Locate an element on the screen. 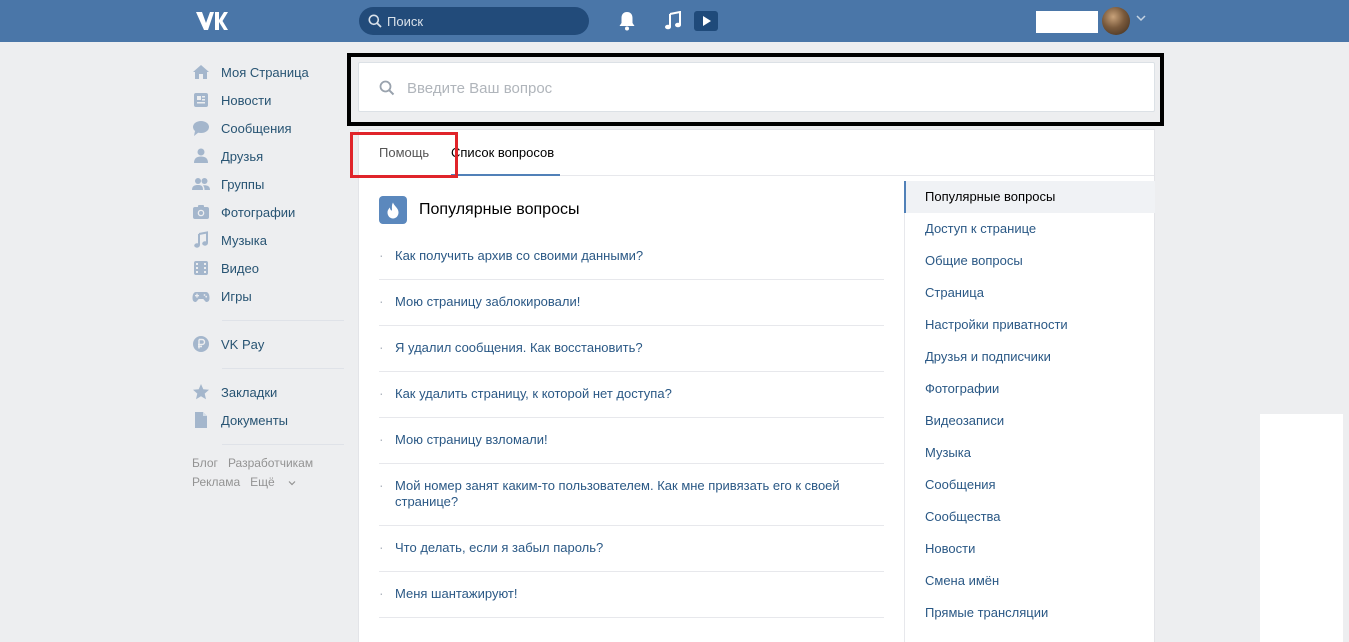 The height and width of the screenshot is (642, 1349). sidebar-item-label: Моя Страница is located at coordinates (265, 72).